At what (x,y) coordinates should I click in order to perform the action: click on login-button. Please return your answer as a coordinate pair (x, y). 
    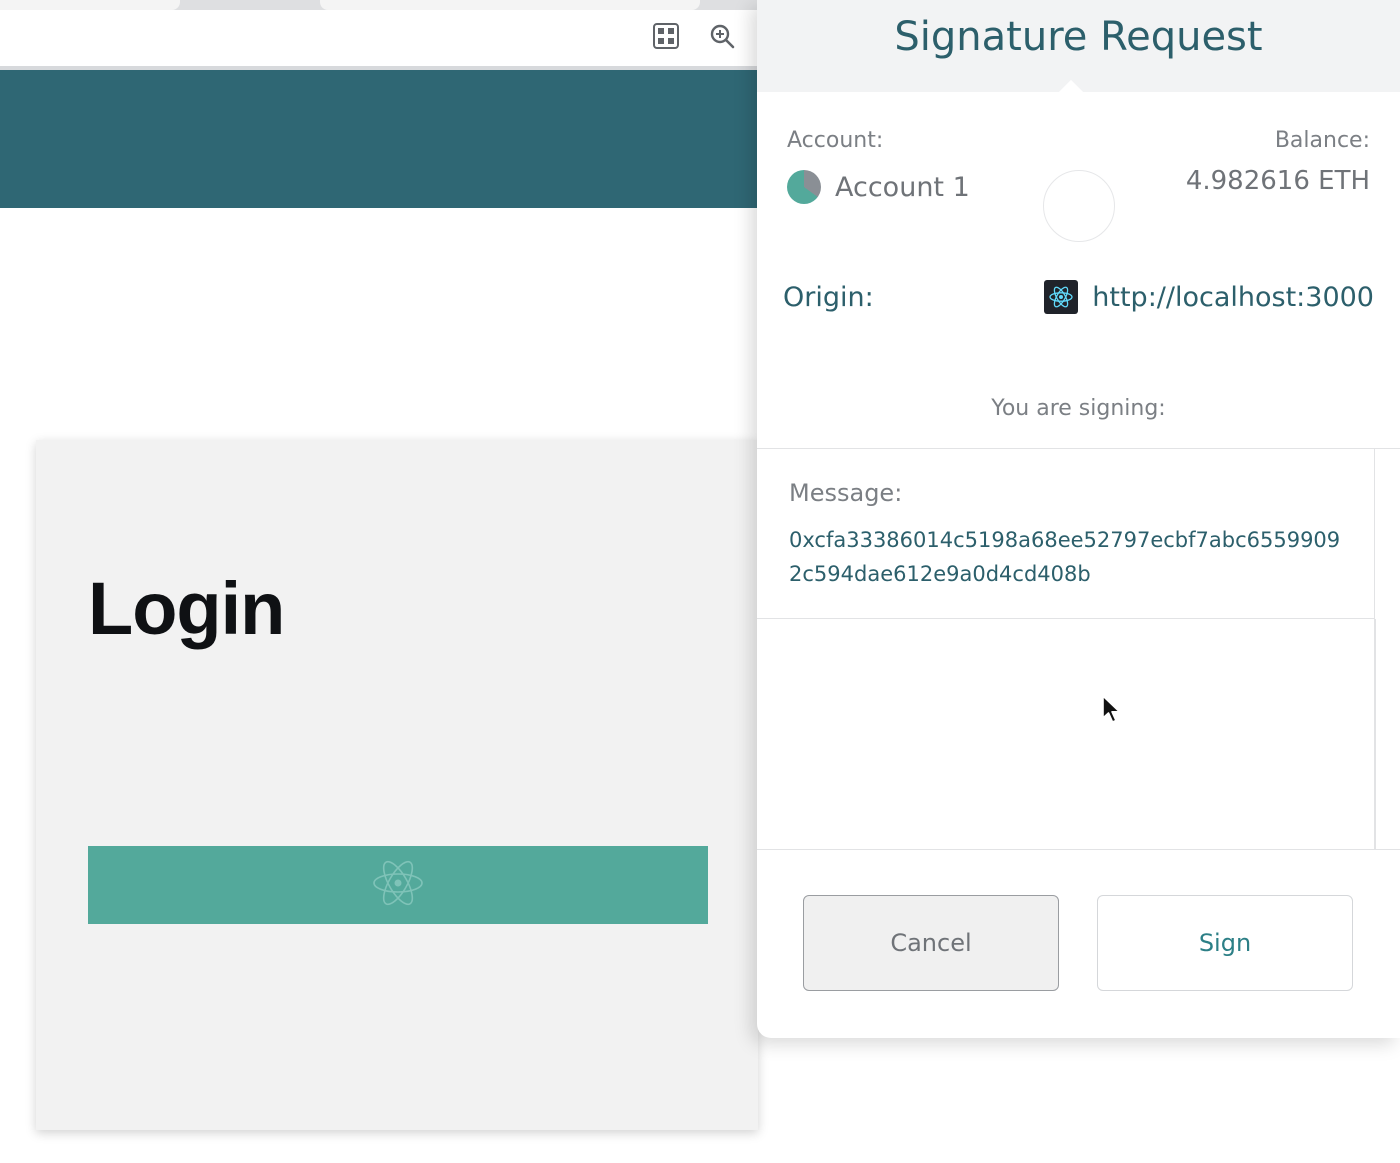
    Looking at the image, I should click on (398, 885).